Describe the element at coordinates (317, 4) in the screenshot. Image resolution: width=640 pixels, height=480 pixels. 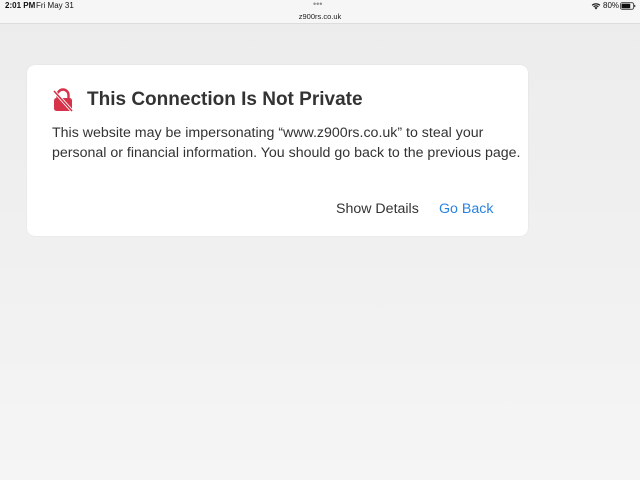
I see `multitasking-dots: •••` at that location.